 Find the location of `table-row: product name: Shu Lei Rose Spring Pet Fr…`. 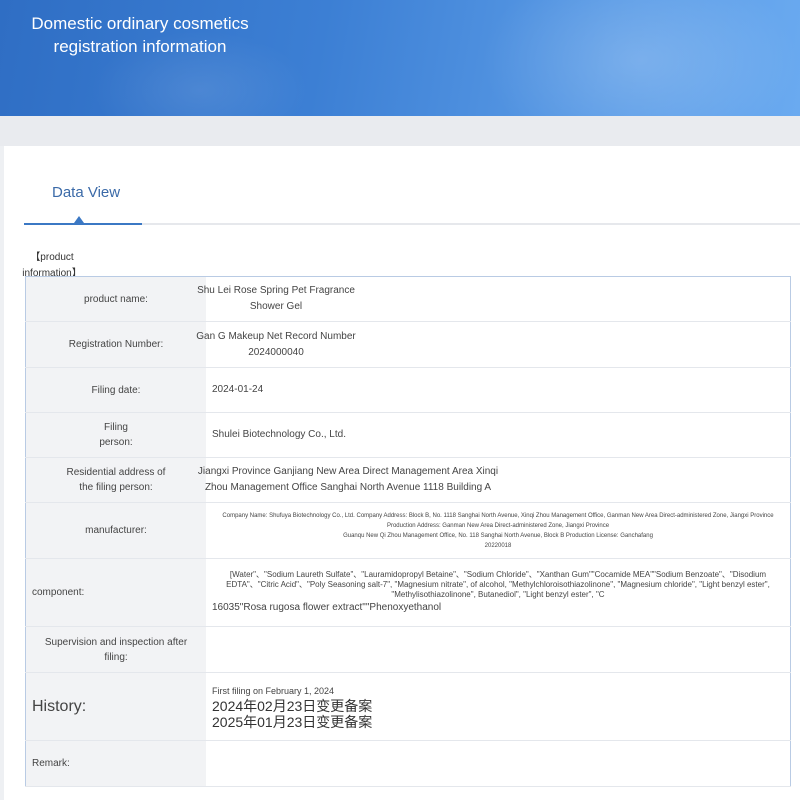

table-row: product name: Shu Lei Rose Spring Pet Fr… is located at coordinates (408, 299).